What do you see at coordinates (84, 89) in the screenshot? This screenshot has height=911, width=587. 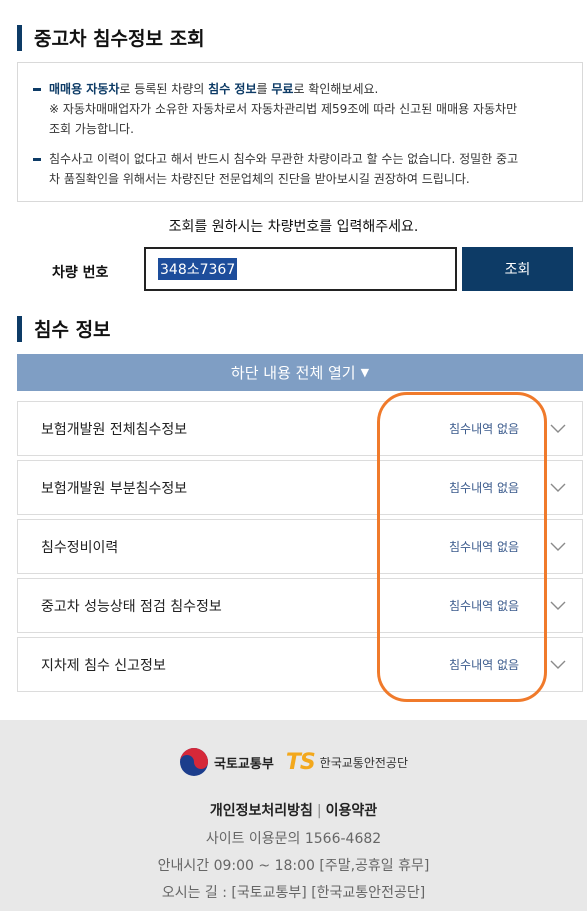 I see `notice-bold-text: 매매용 자동차` at bounding box center [84, 89].